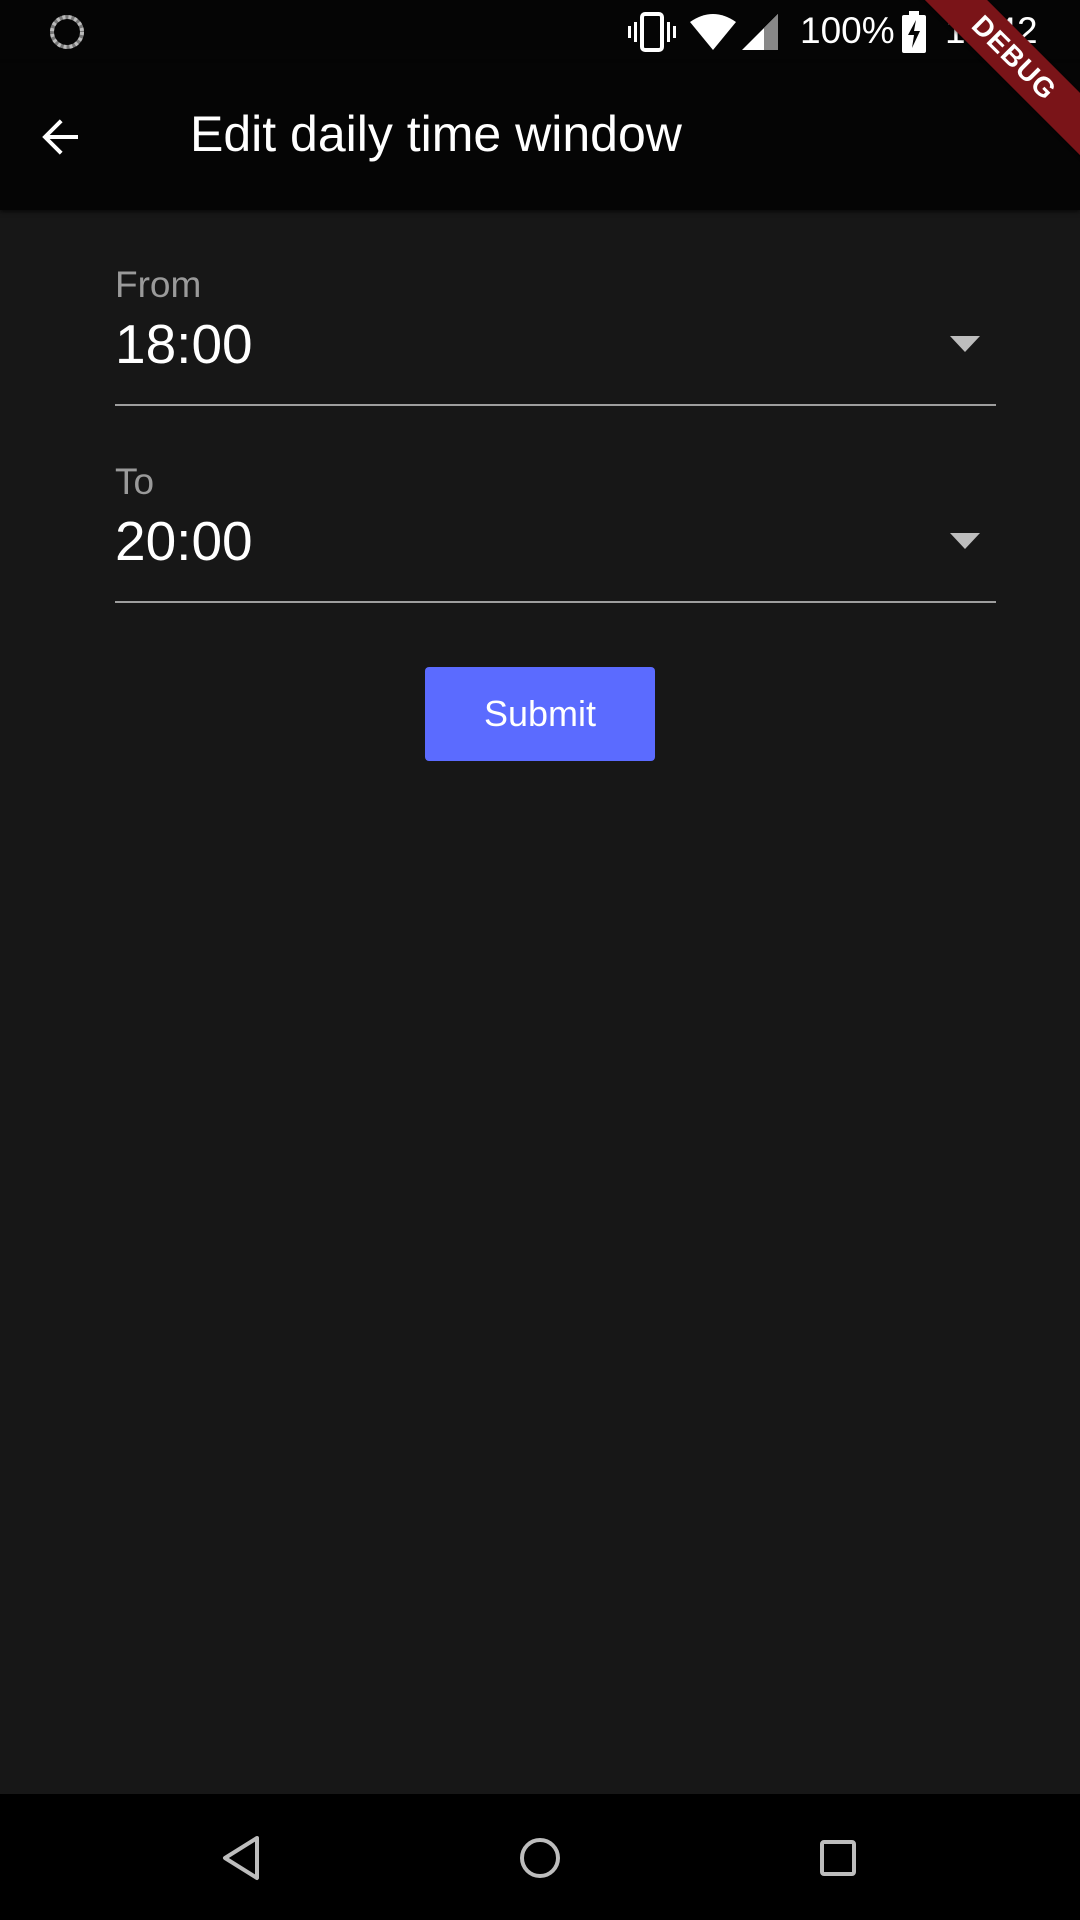 This screenshot has width=1080, height=1920. What do you see at coordinates (184, 344) in the screenshot?
I see `from-value: 18:00` at bounding box center [184, 344].